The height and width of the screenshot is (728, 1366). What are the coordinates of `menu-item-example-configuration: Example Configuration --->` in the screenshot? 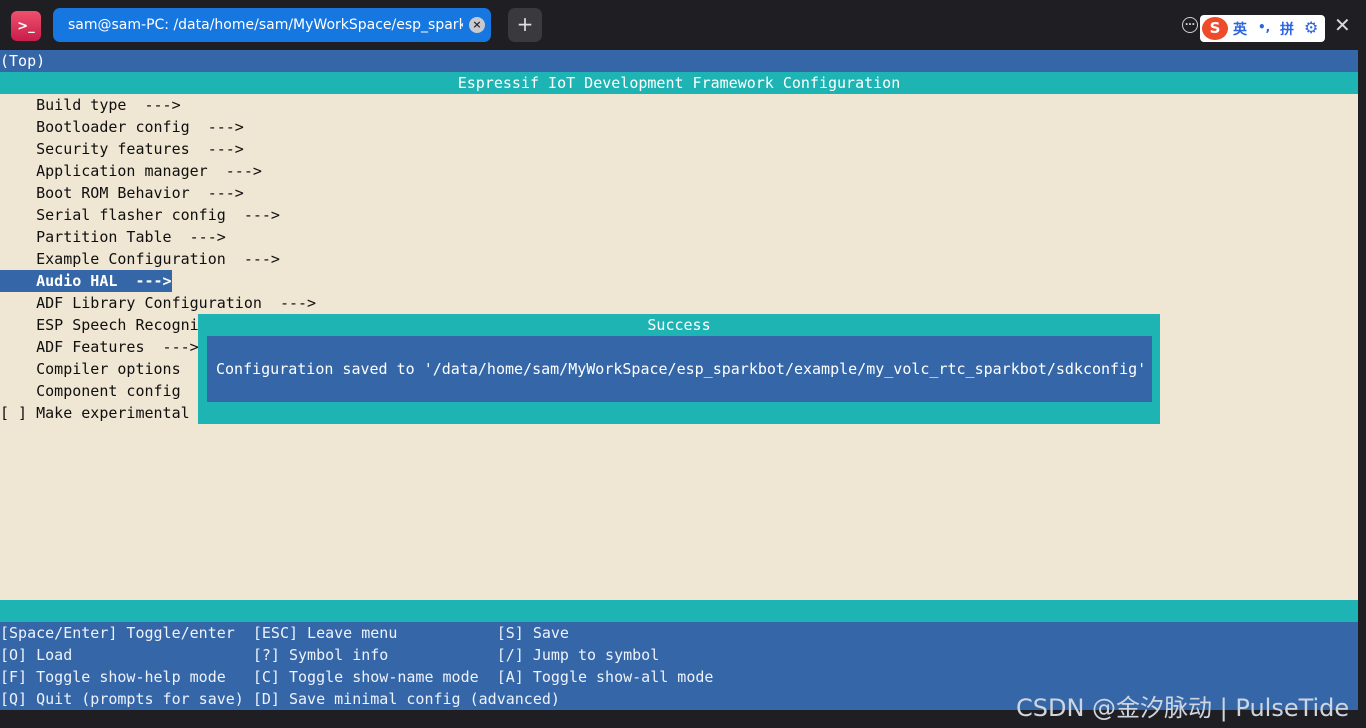 It's located at (140, 259).